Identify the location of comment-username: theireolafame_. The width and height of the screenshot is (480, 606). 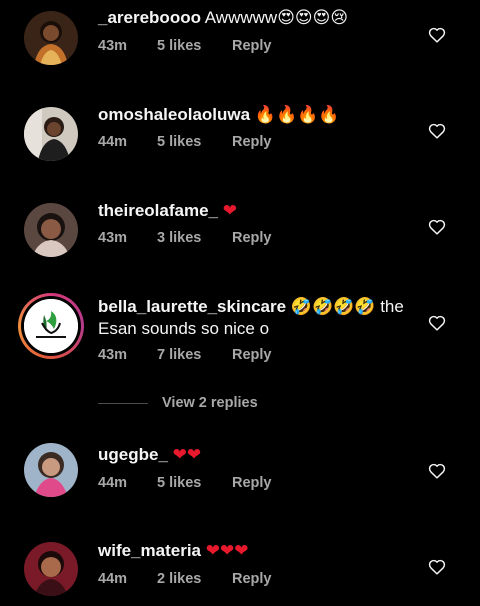
(158, 210).